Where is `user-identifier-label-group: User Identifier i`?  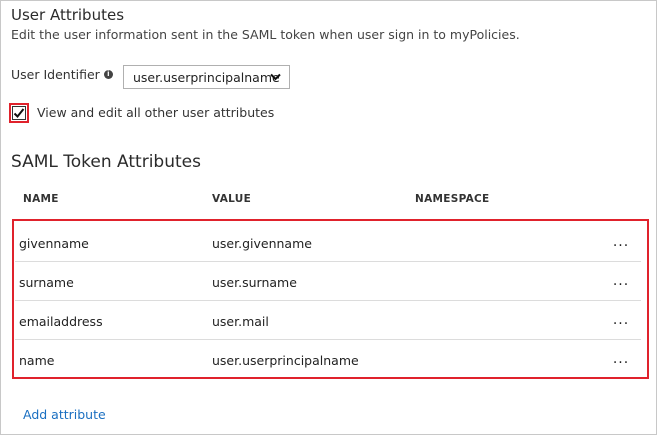 user-identifier-label-group: User Identifier i is located at coordinates (62, 74).